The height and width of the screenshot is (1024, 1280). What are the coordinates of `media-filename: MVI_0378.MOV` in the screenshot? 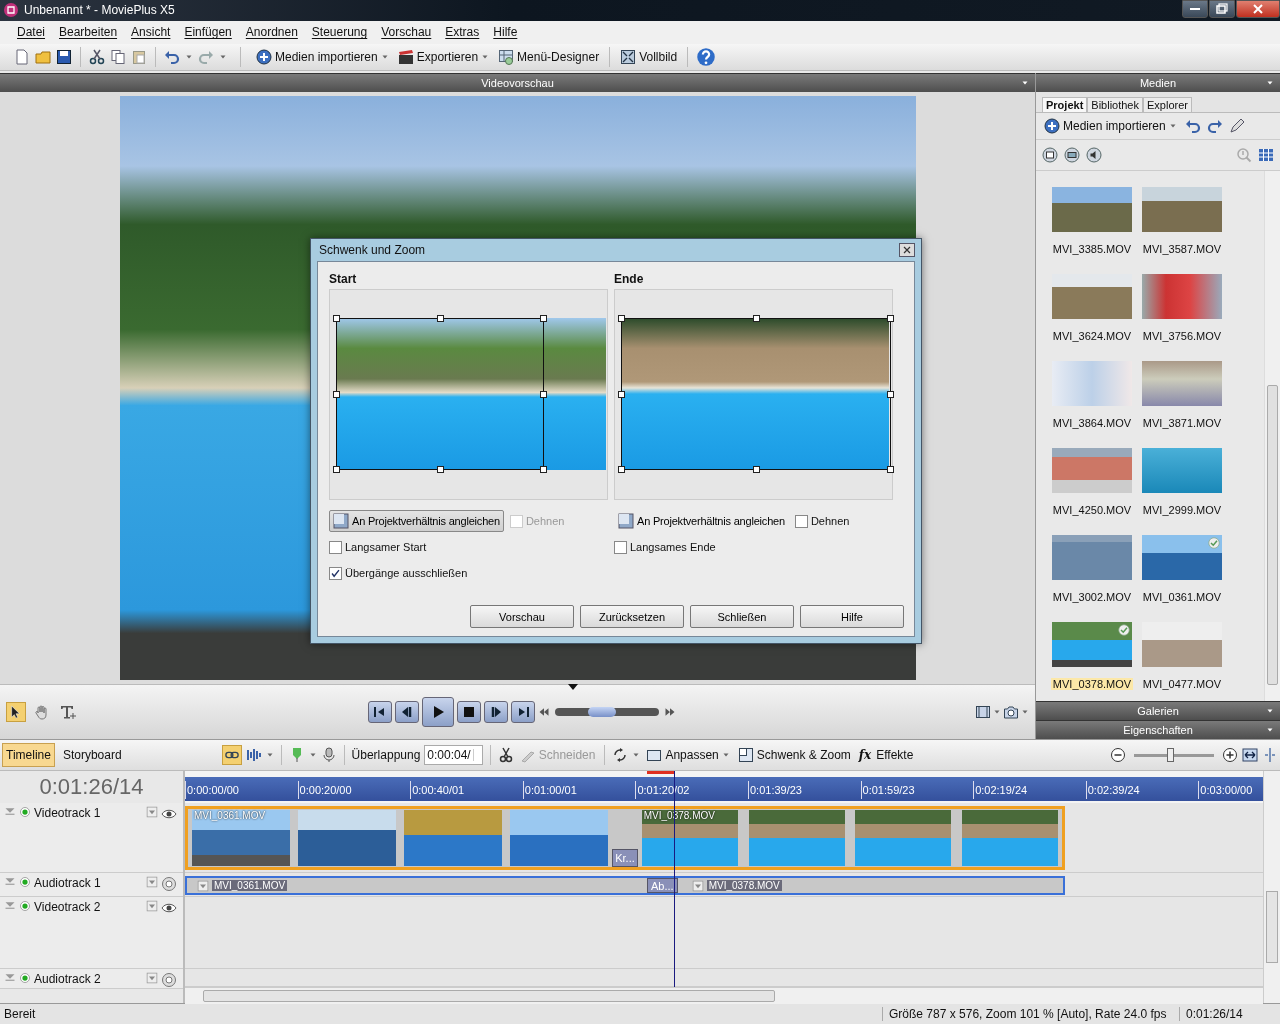 It's located at (1092, 684).